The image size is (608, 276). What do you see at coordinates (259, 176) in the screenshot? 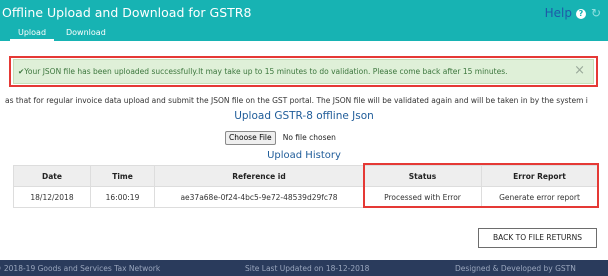
I see `column-header-reference-id: Reference id` at bounding box center [259, 176].